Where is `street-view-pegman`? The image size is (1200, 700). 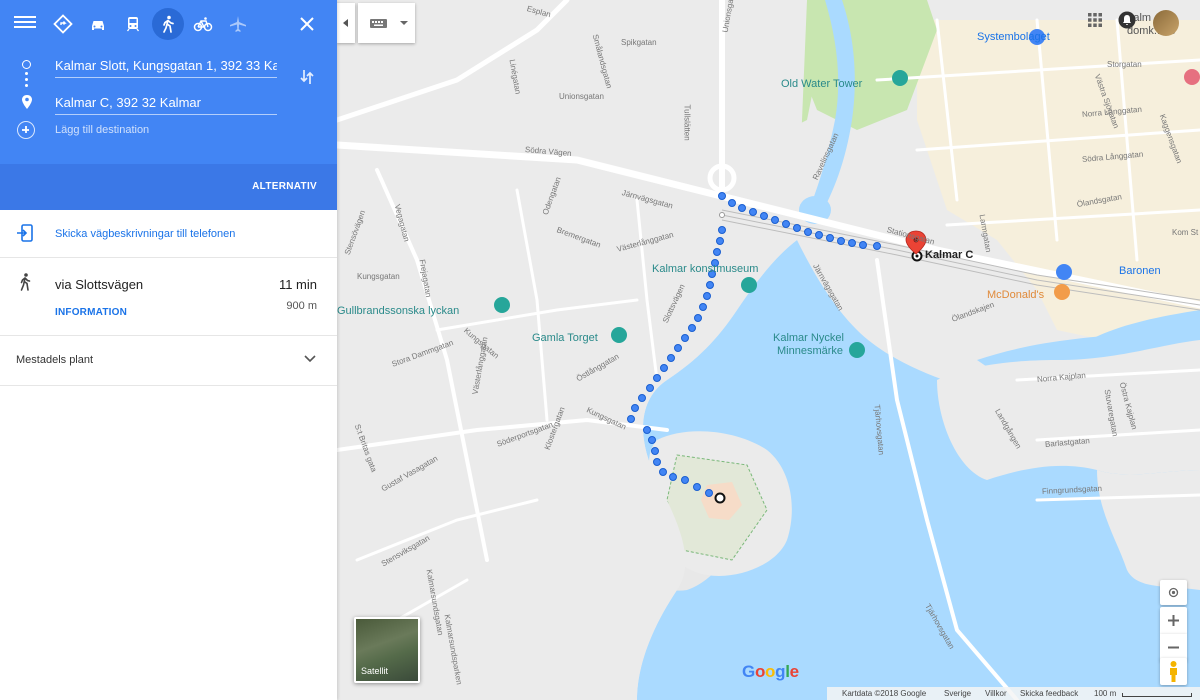
street-view-pegman is located at coordinates (1173, 671).